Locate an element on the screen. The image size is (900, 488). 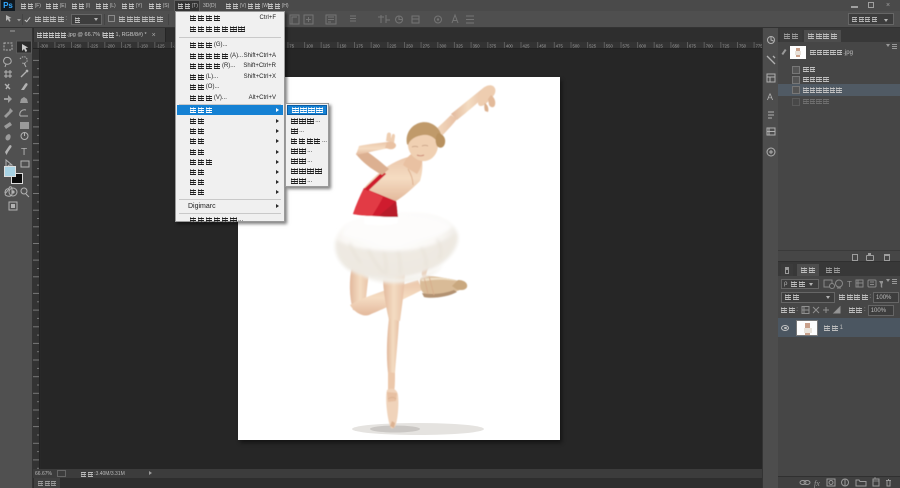
svg-text: 650 is located at coordinates (676, 46).